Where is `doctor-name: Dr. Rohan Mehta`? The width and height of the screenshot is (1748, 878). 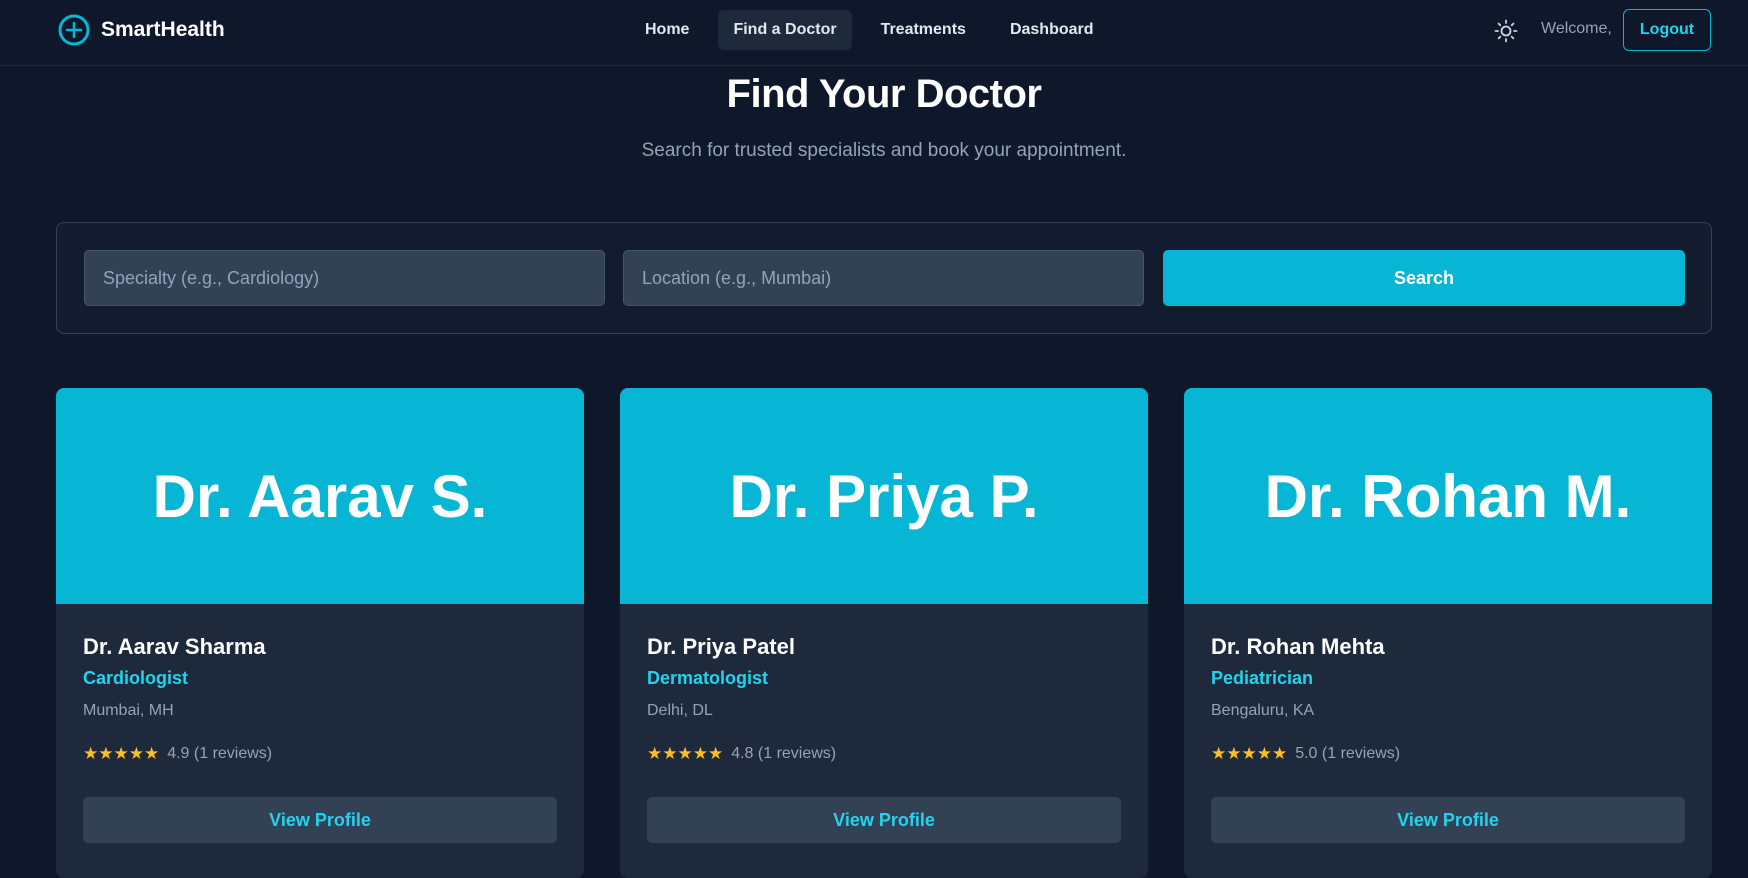
doctor-name: Dr. Rohan Mehta is located at coordinates (1298, 646).